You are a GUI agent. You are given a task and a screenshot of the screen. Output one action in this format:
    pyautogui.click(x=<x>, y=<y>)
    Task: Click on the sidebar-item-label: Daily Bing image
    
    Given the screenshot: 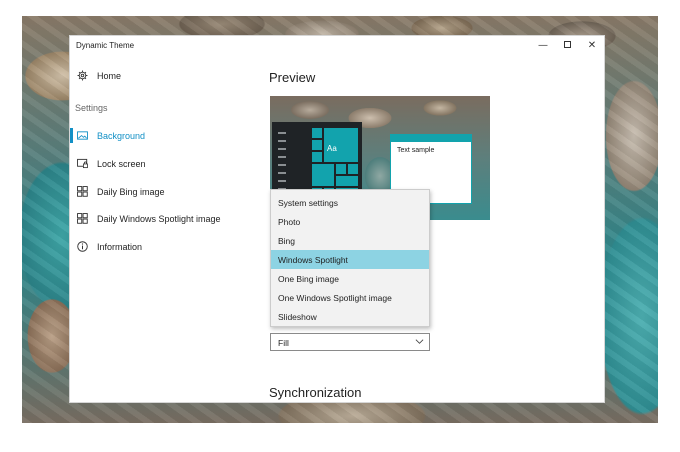 What is the action you would take?
    pyautogui.click(x=131, y=192)
    